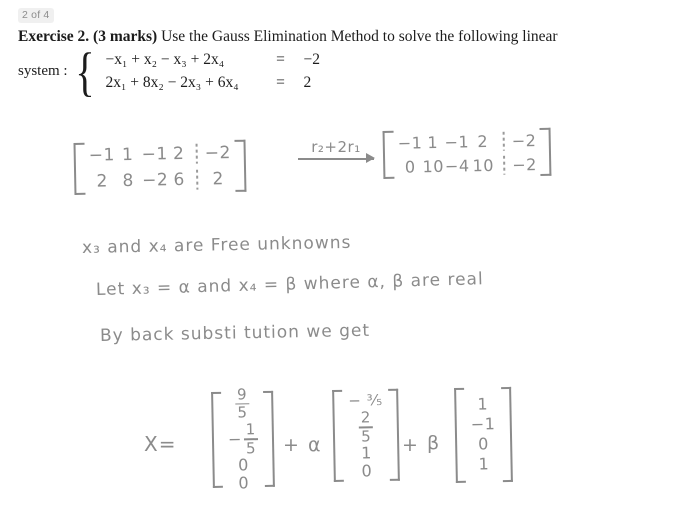  What do you see at coordinates (216, 245) in the screenshot?
I see `free-unknowns-line: x₃ and x₄ are Free unknowns` at bounding box center [216, 245].